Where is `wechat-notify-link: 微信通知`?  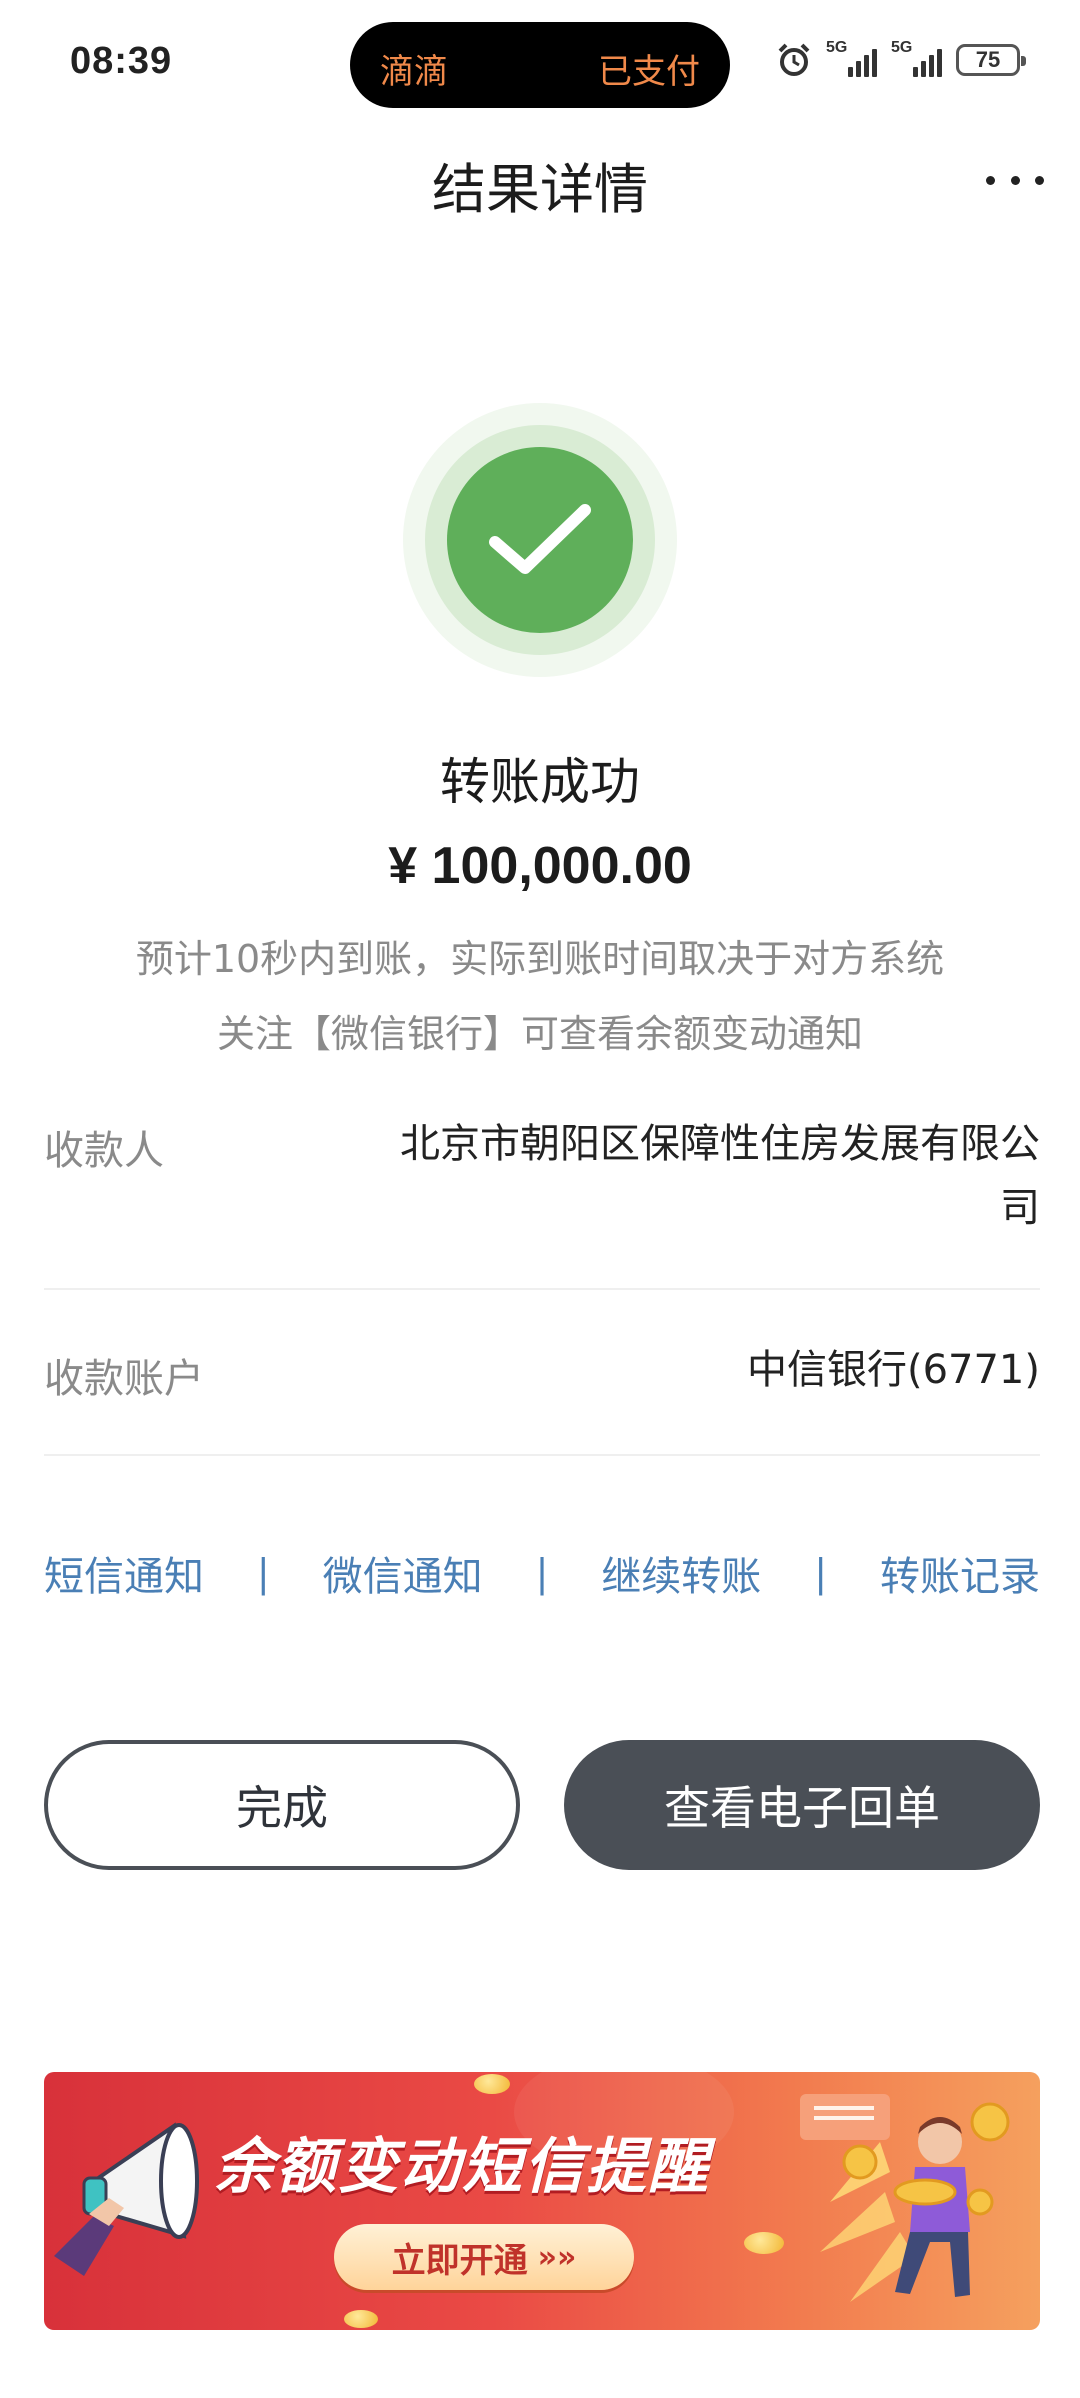 wechat-notify-link: 微信通知 is located at coordinates (403, 1573).